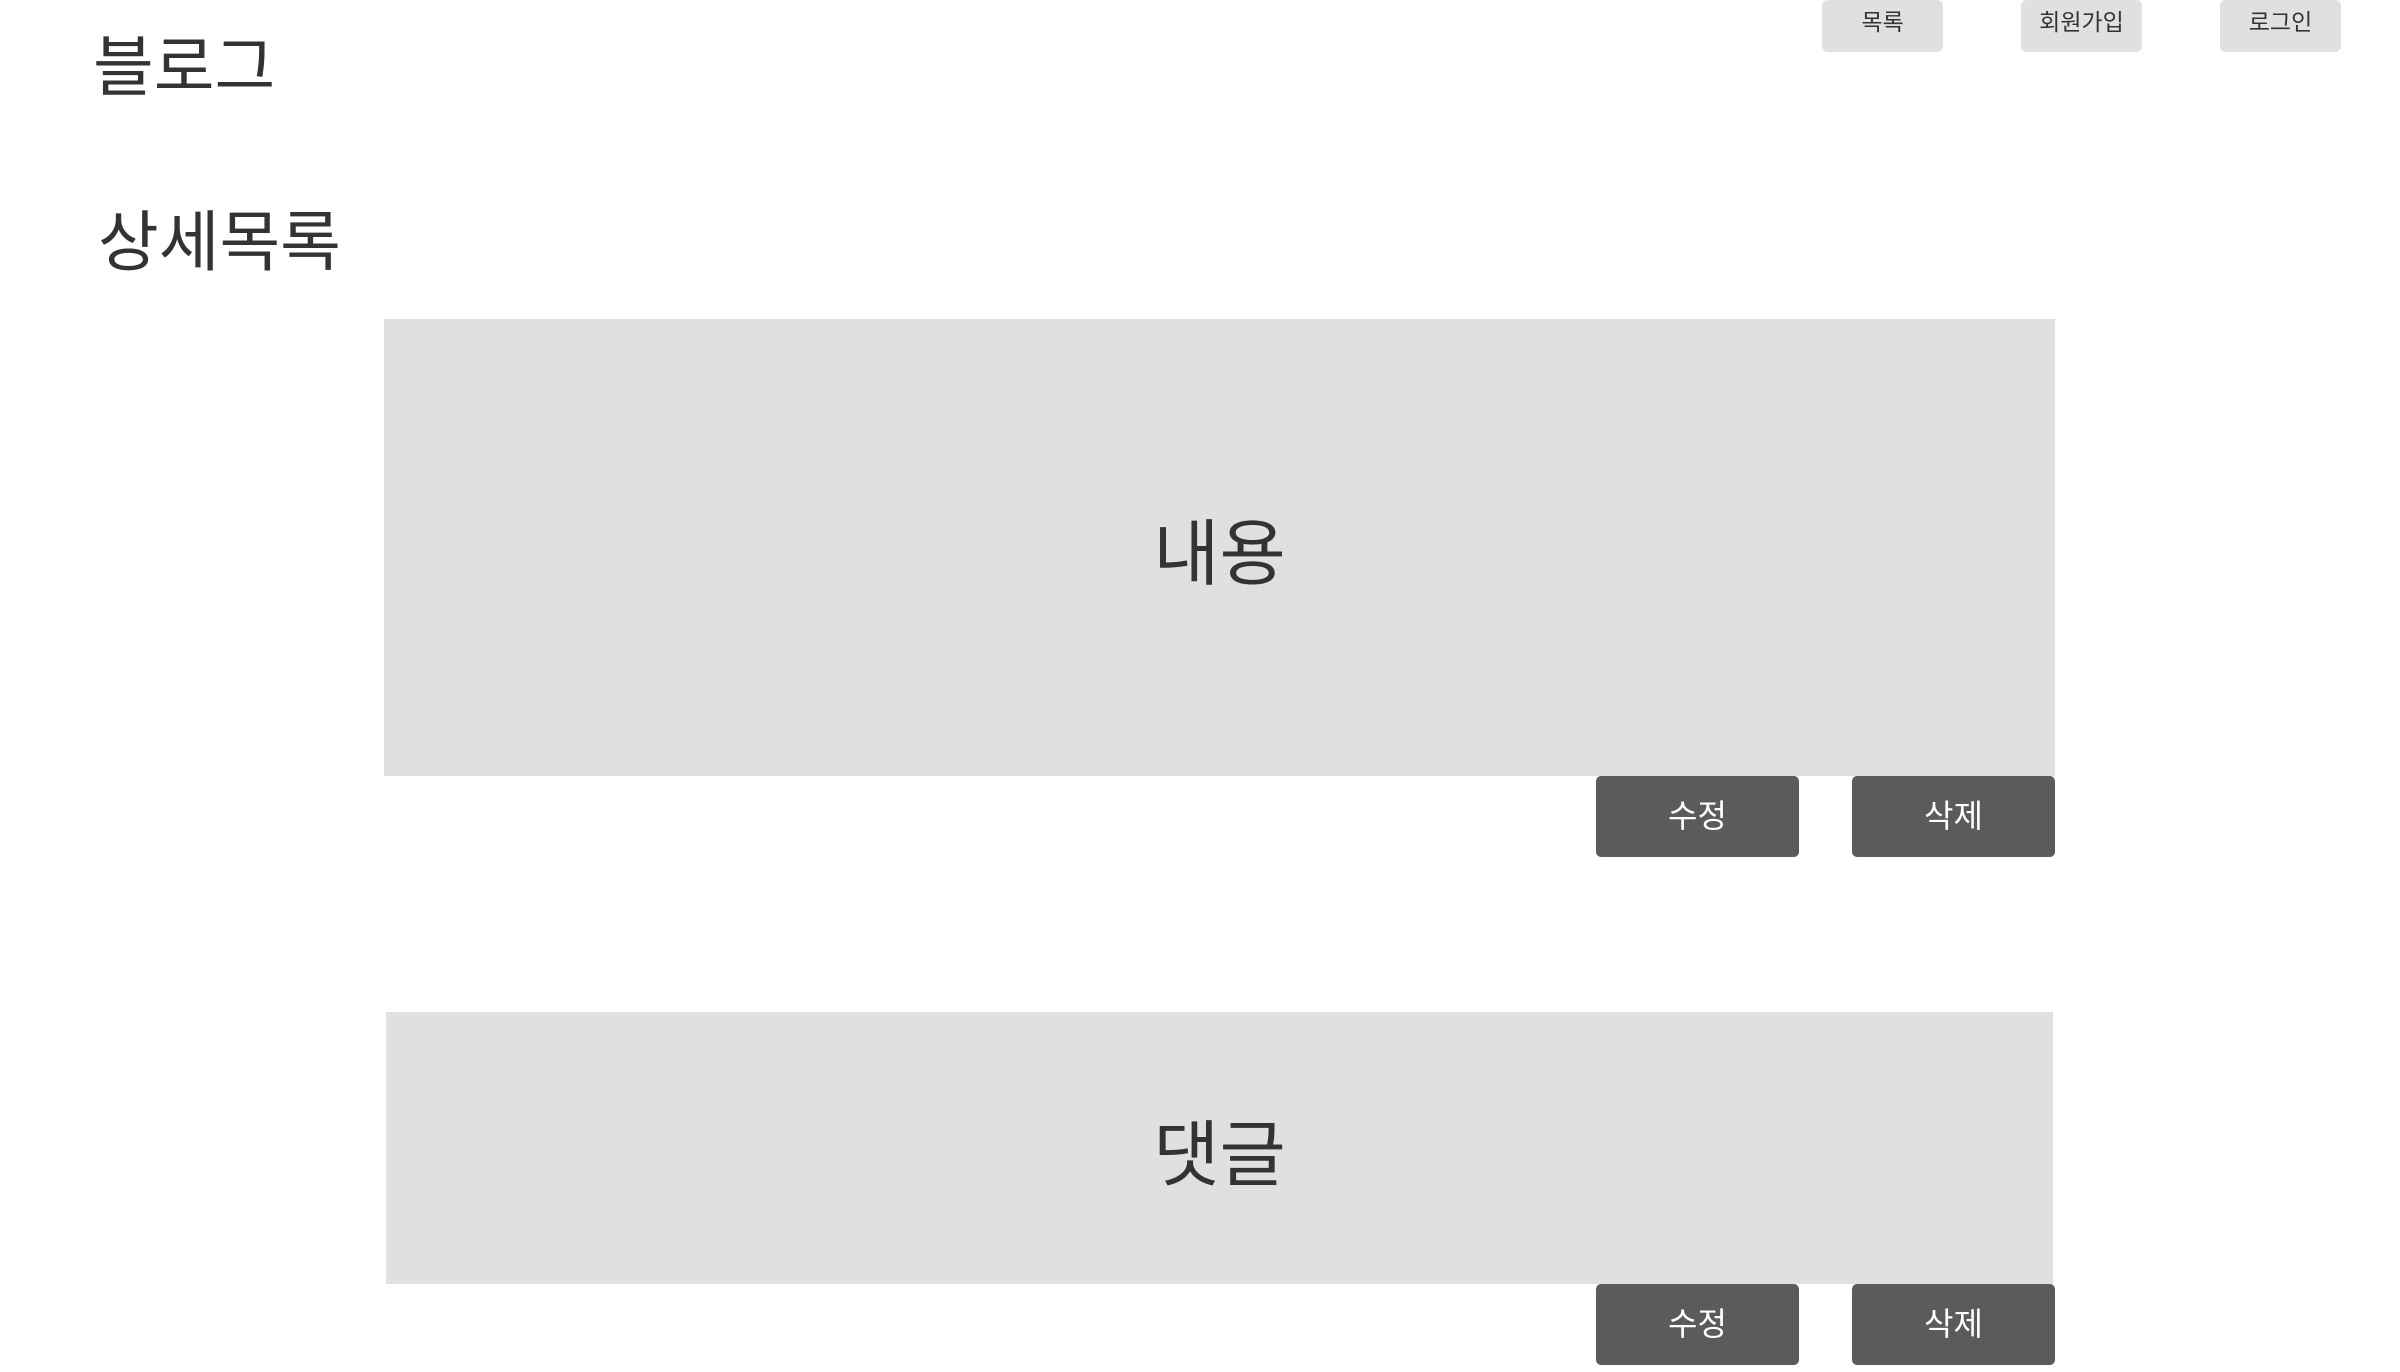 Image resolution: width=2400 pixels, height=1372 pixels. I want to click on comment-label: 댓글, so click(1219, 1154).